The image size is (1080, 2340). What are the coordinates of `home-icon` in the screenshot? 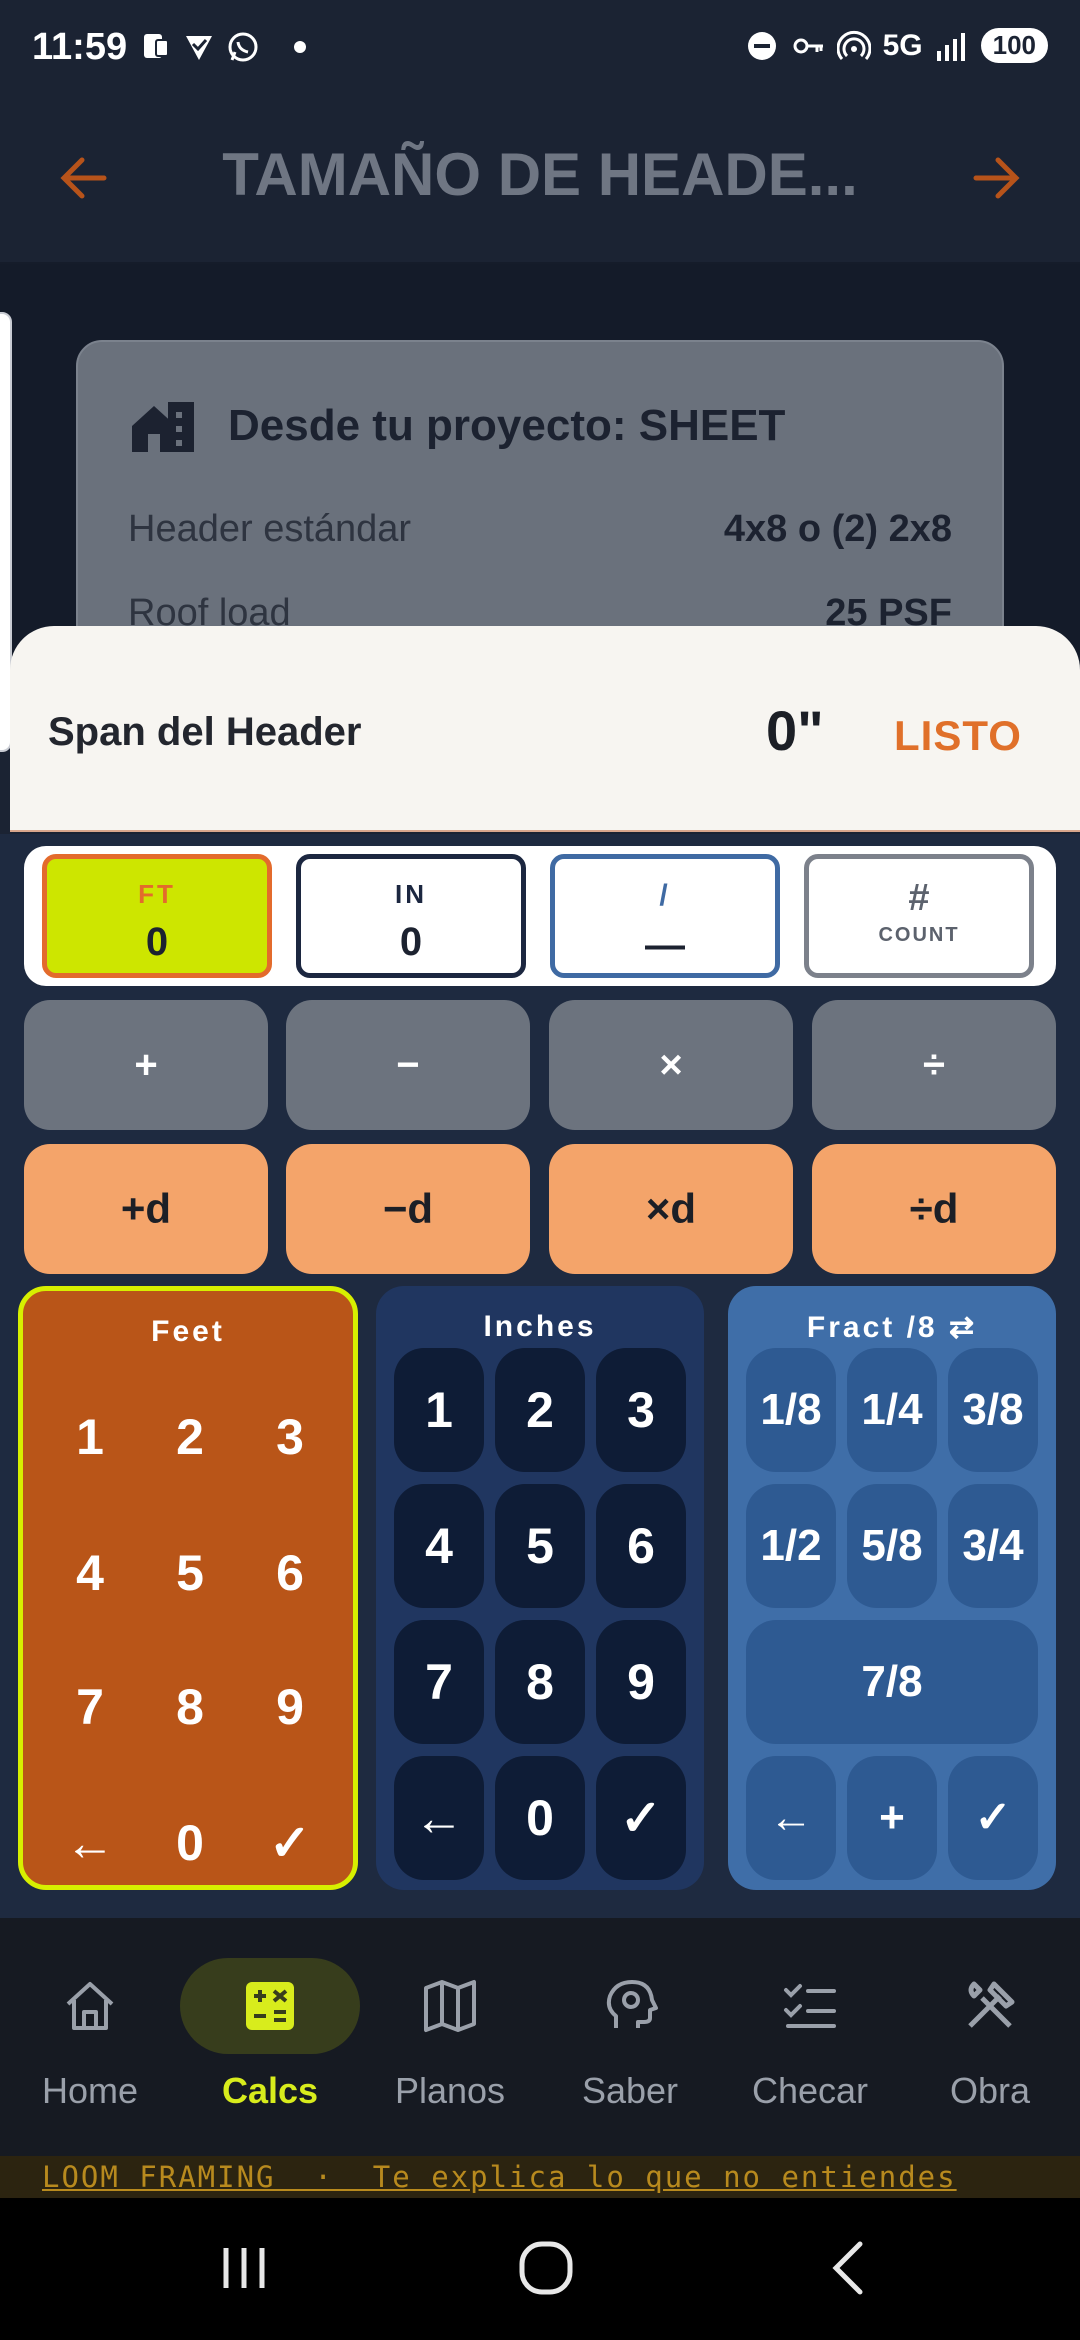 It's located at (90, 2006).